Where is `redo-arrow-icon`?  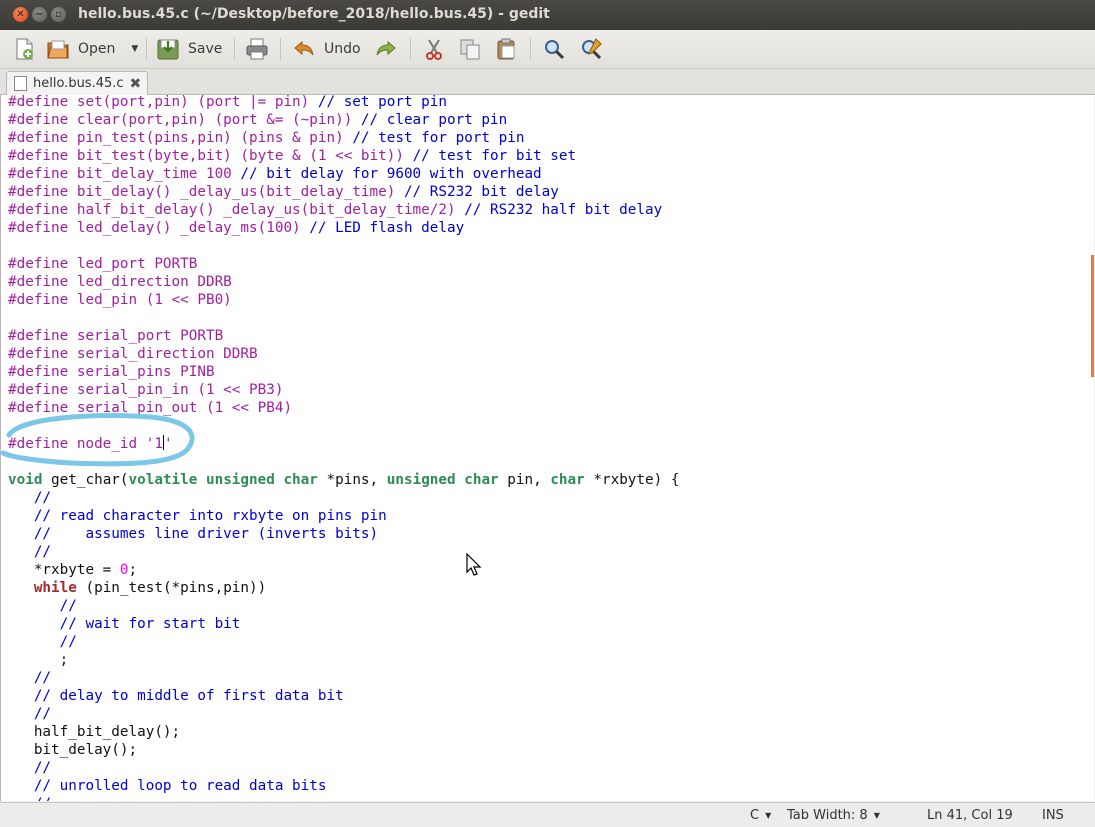 redo-arrow-icon is located at coordinates (386, 48).